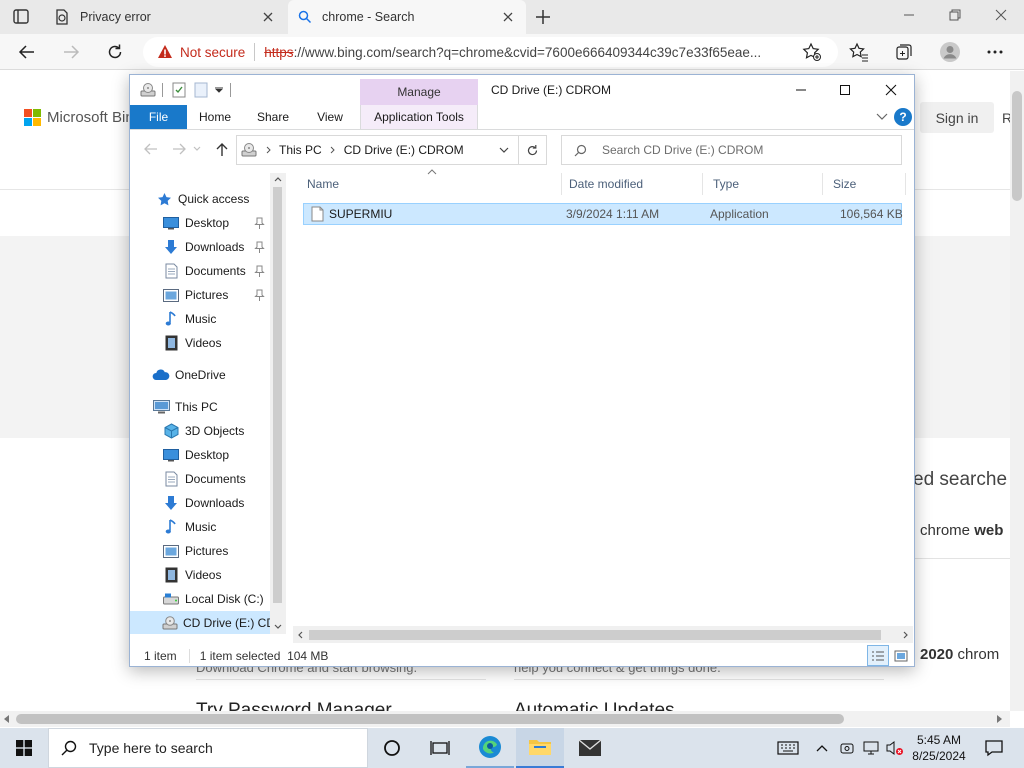  I want to click on nav-qa-documents: Documents, so click(200, 271).